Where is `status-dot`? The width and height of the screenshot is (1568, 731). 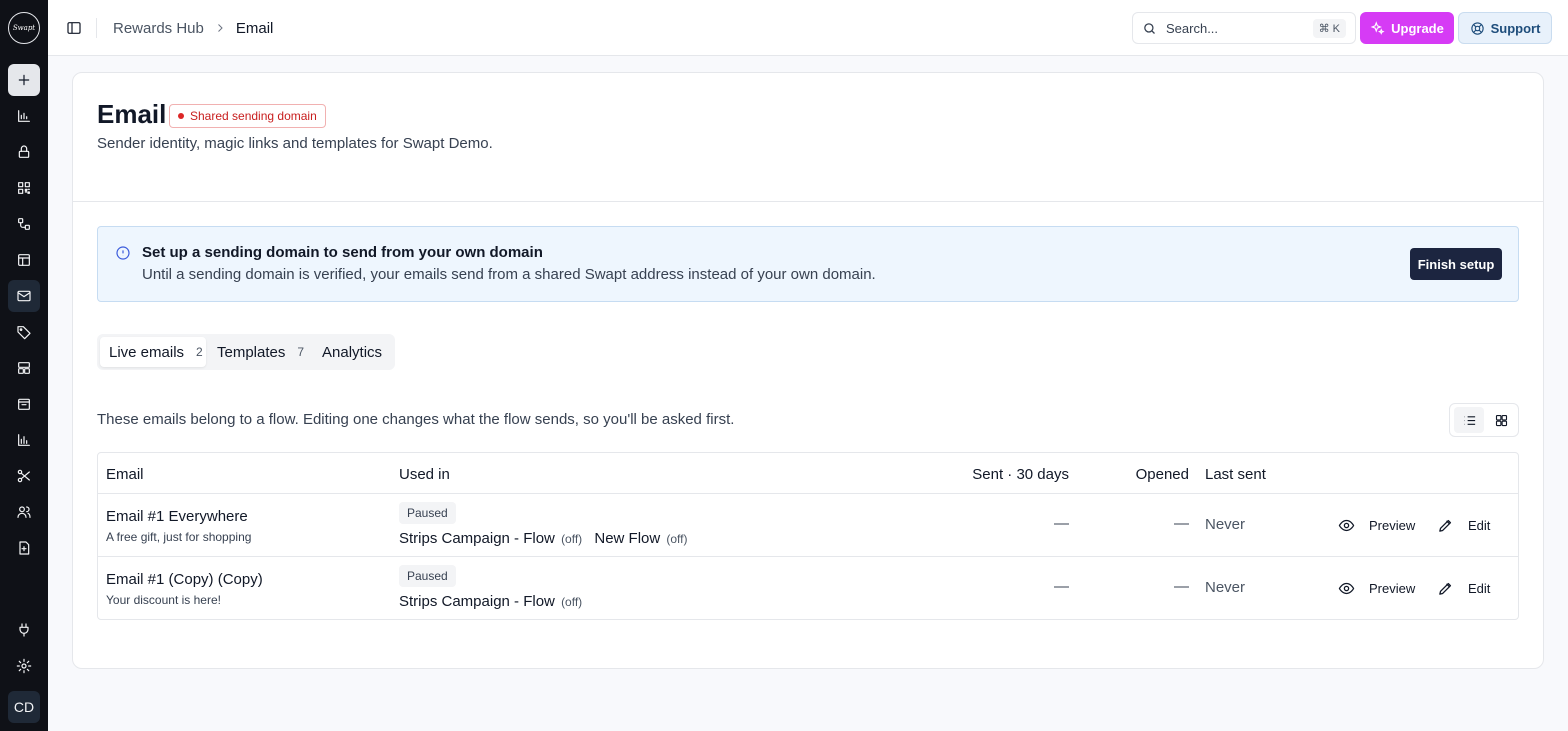 status-dot is located at coordinates (181, 116).